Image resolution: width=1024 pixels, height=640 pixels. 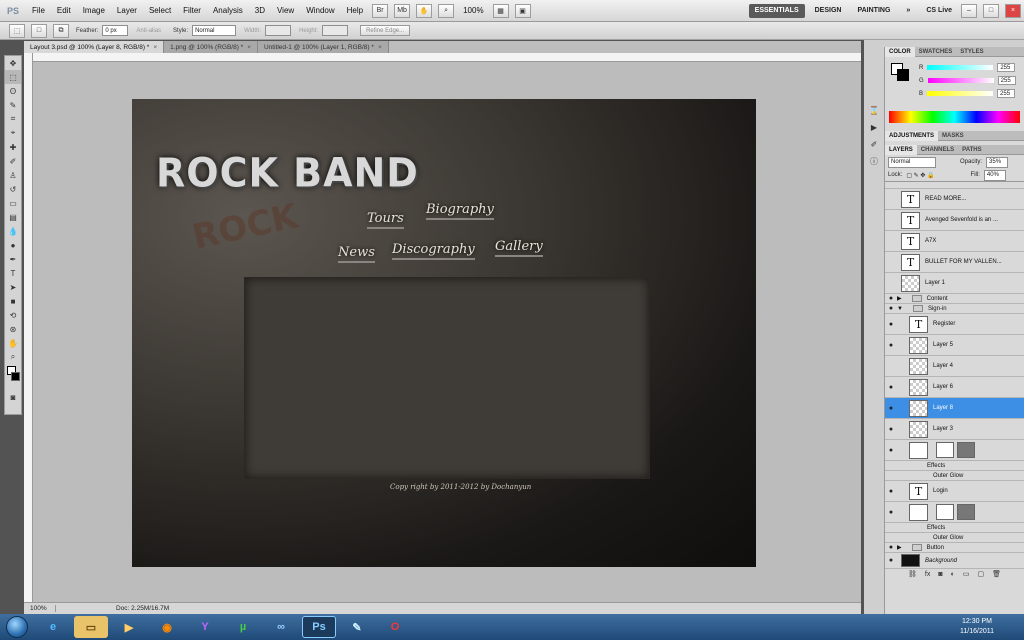 I want to click on menu-analysis: Analysis, so click(x=228, y=10).